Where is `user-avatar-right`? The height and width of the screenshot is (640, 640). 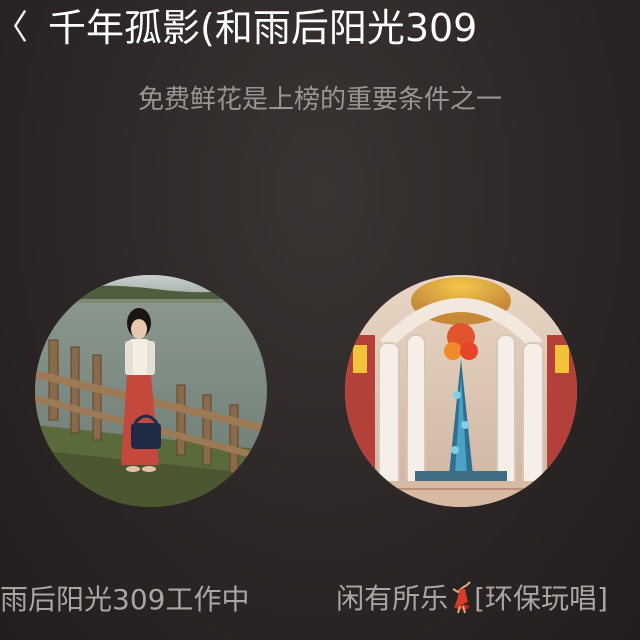 user-avatar-right is located at coordinates (461, 391).